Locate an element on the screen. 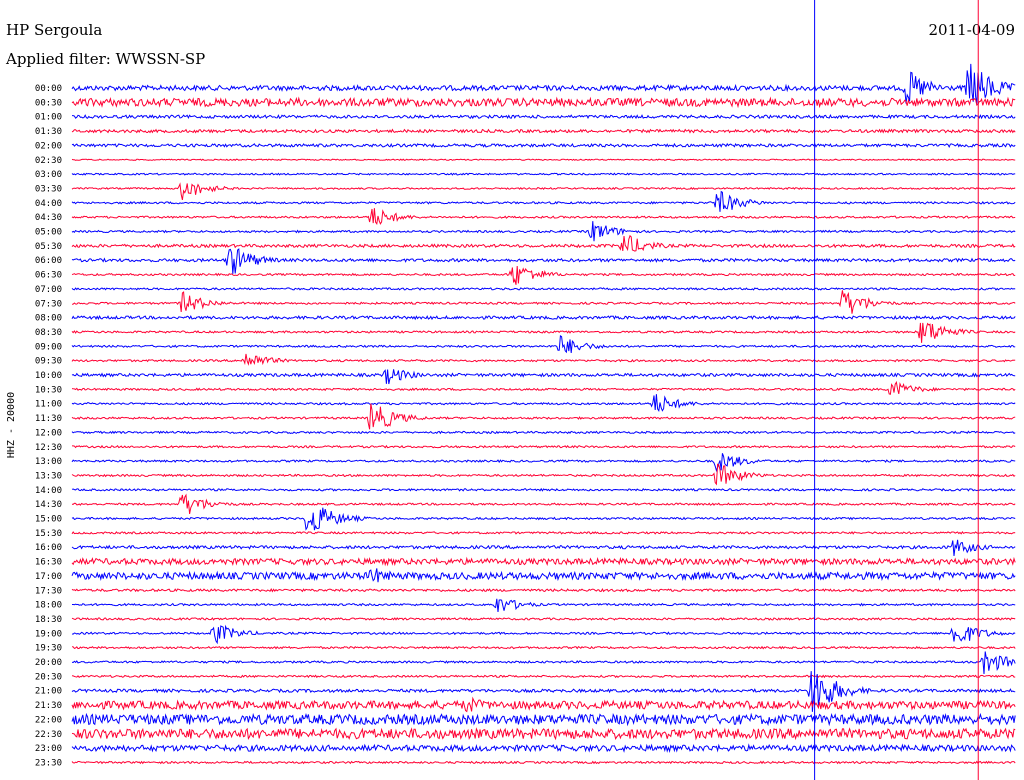  row-time-label: 22:00 is located at coordinates (48, 720).